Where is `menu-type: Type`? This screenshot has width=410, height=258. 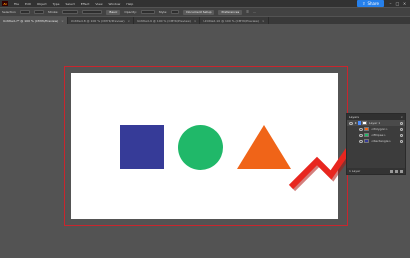 menu-type: Type is located at coordinates (56, 4).